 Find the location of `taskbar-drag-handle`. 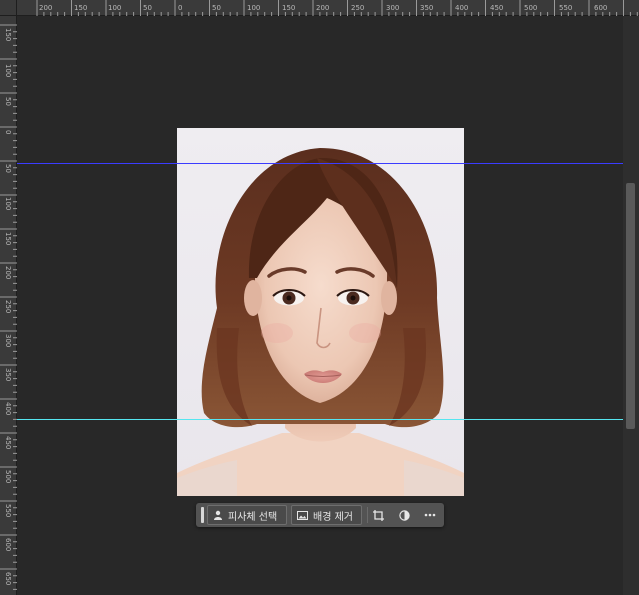

taskbar-drag-handle is located at coordinates (202, 515).